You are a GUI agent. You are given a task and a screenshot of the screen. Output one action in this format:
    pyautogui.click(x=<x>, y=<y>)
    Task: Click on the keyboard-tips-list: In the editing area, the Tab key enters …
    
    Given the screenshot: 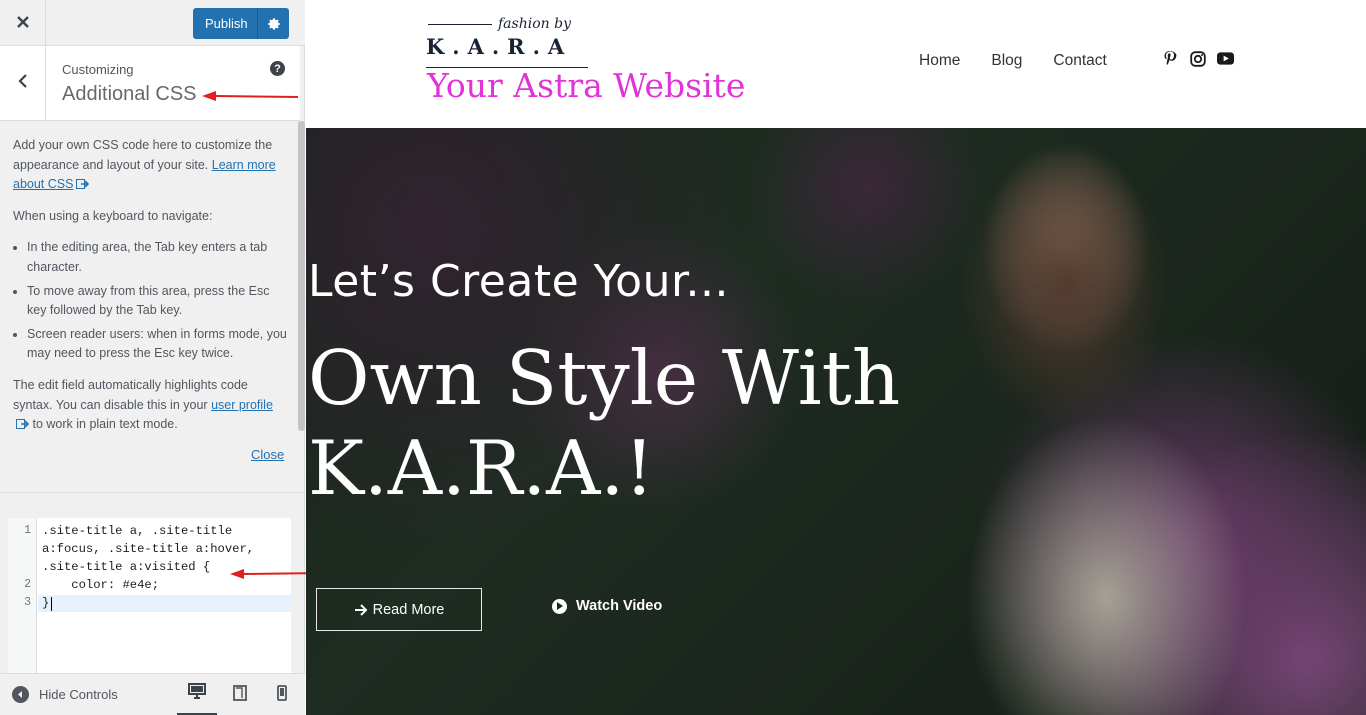 What is the action you would take?
    pyautogui.click(x=157, y=301)
    